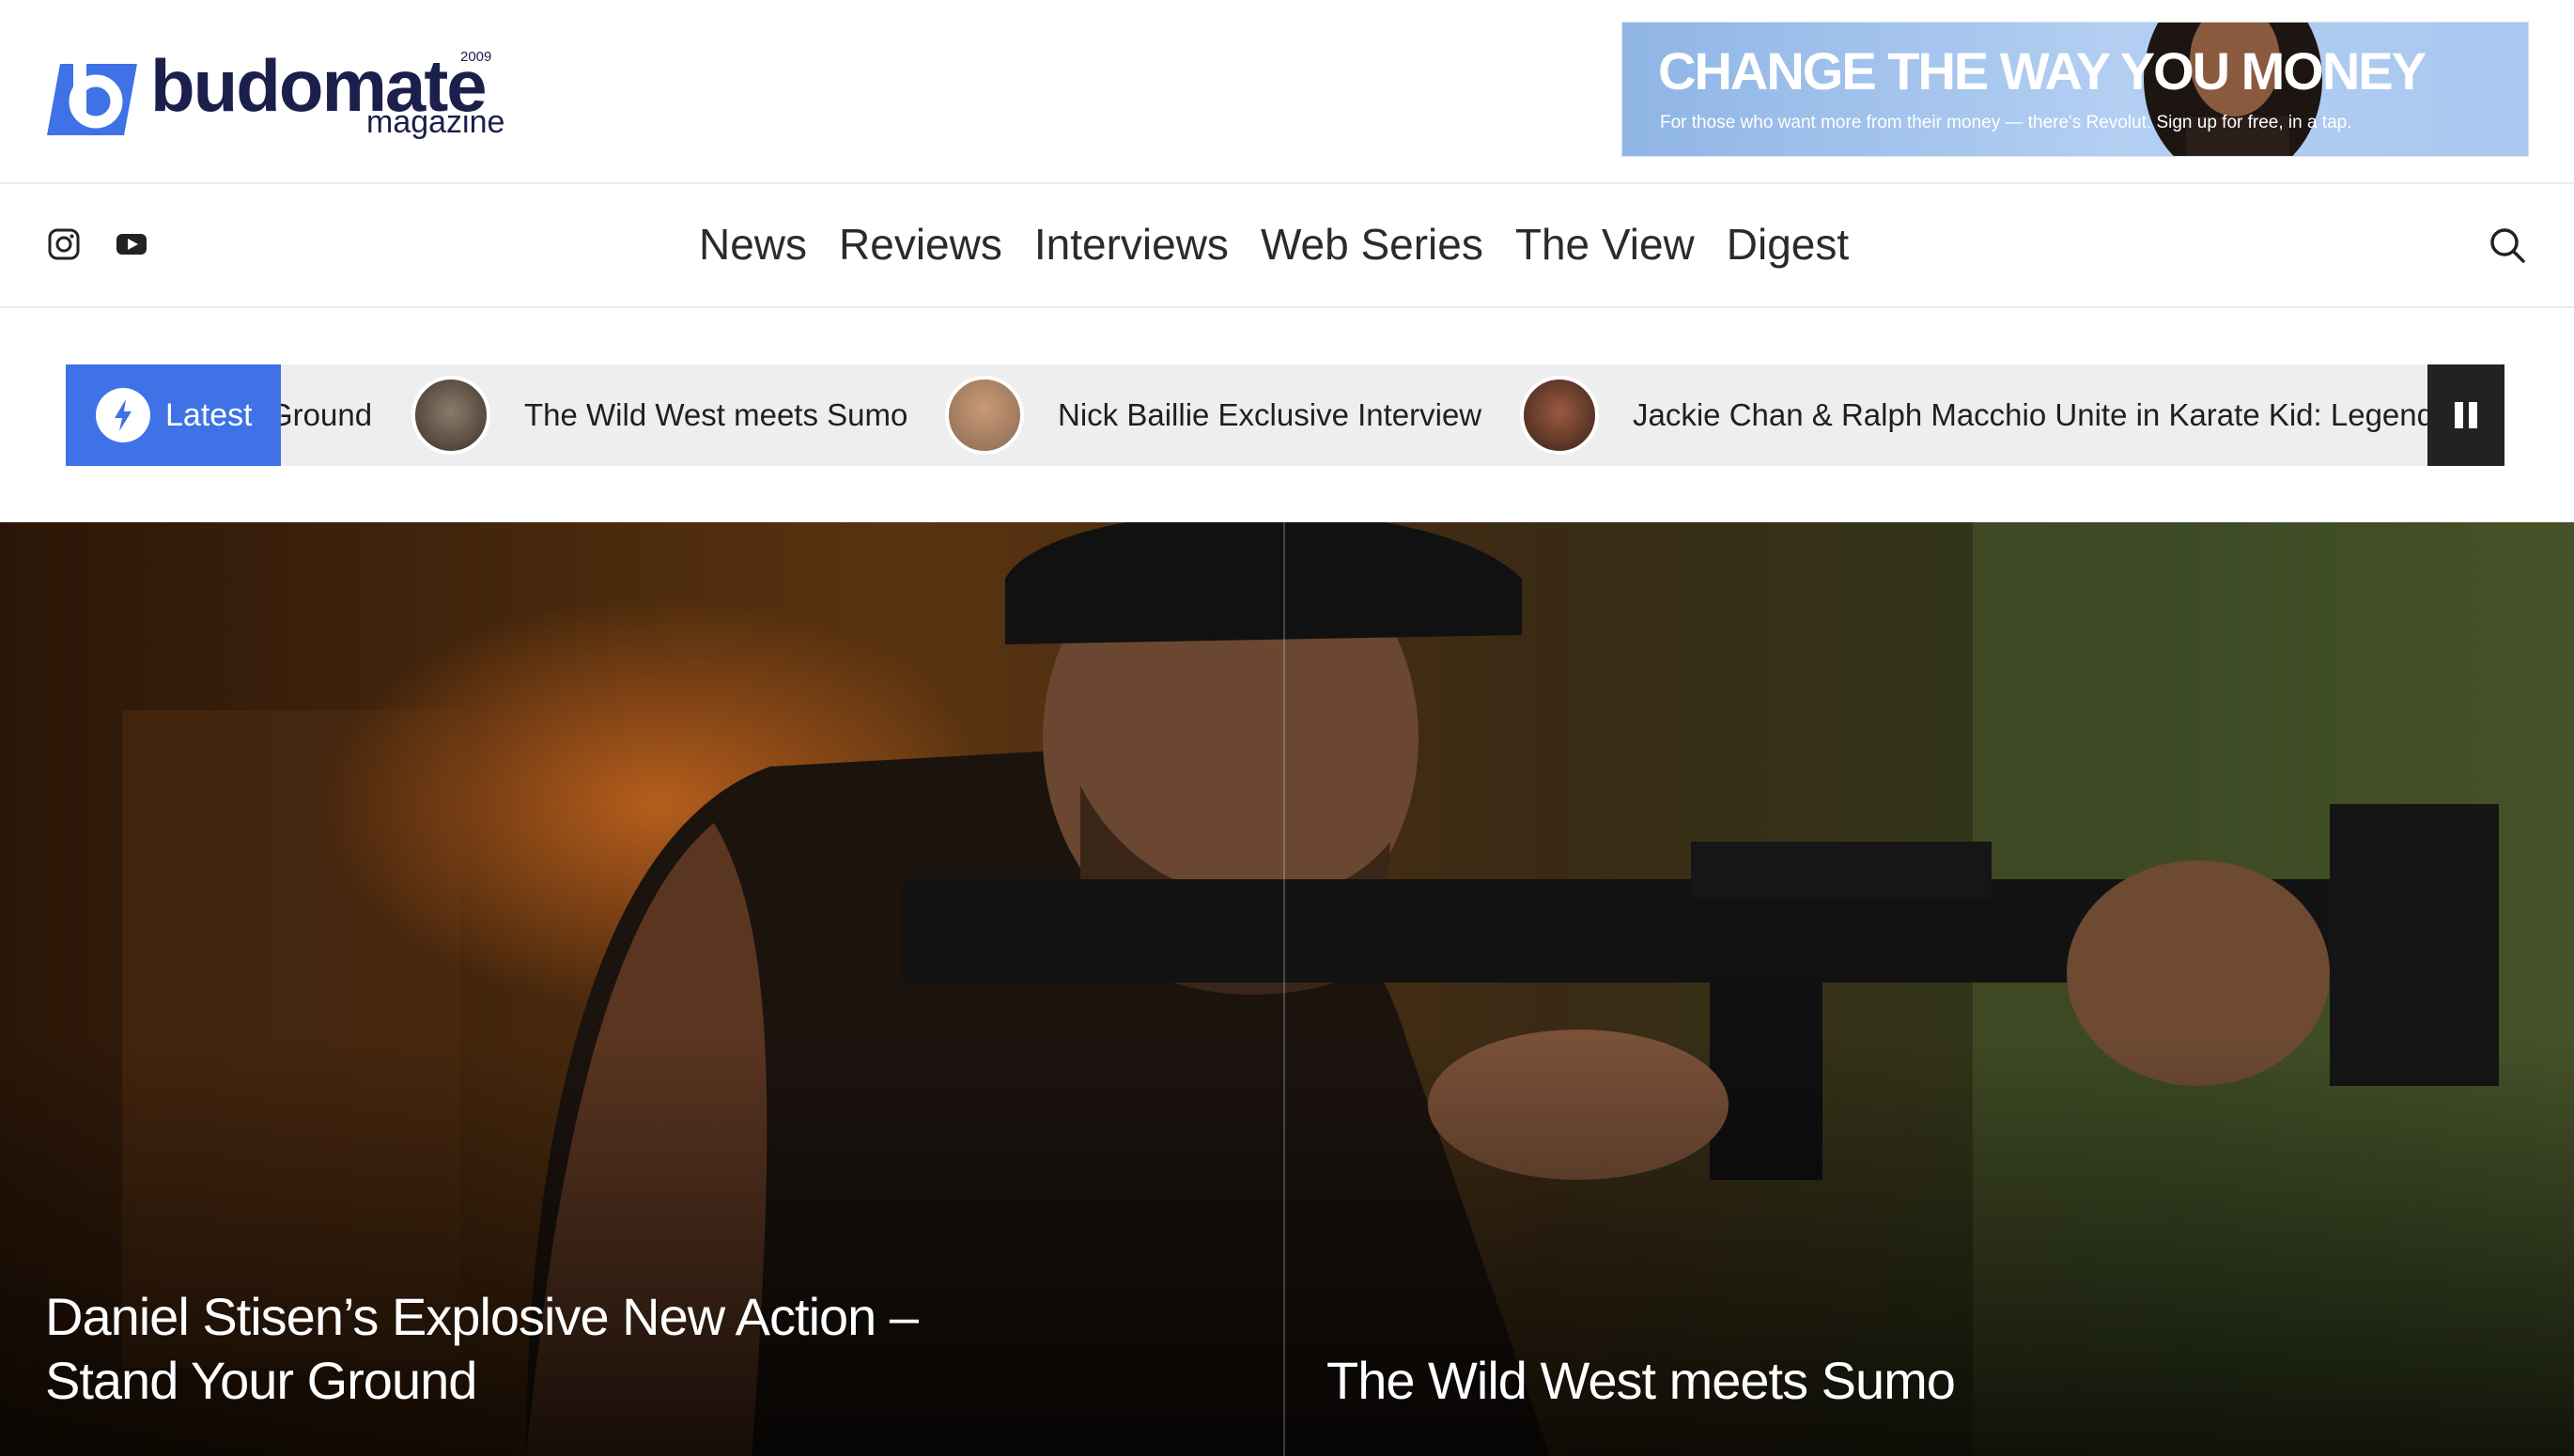 Image resolution: width=2574 pixels, height=1456 pixels. Describe the element at coordinates (1270, 414) in the screenshot. I see `ticker-item-title: Nick Baillie Exclusive Interview` at that location.